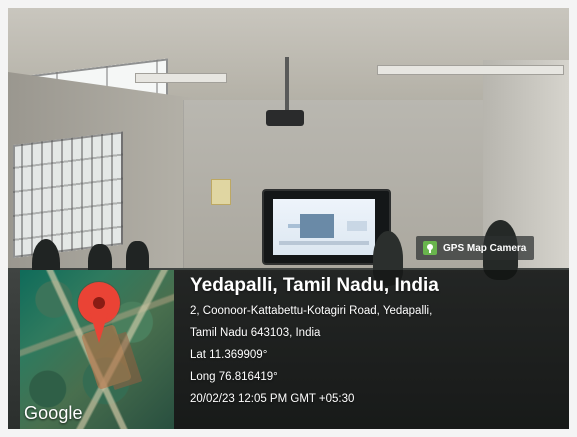  Describe the element at coordinates (234, 377) in the screenshot. I see `longitude: Long 76.816419°` at that location.